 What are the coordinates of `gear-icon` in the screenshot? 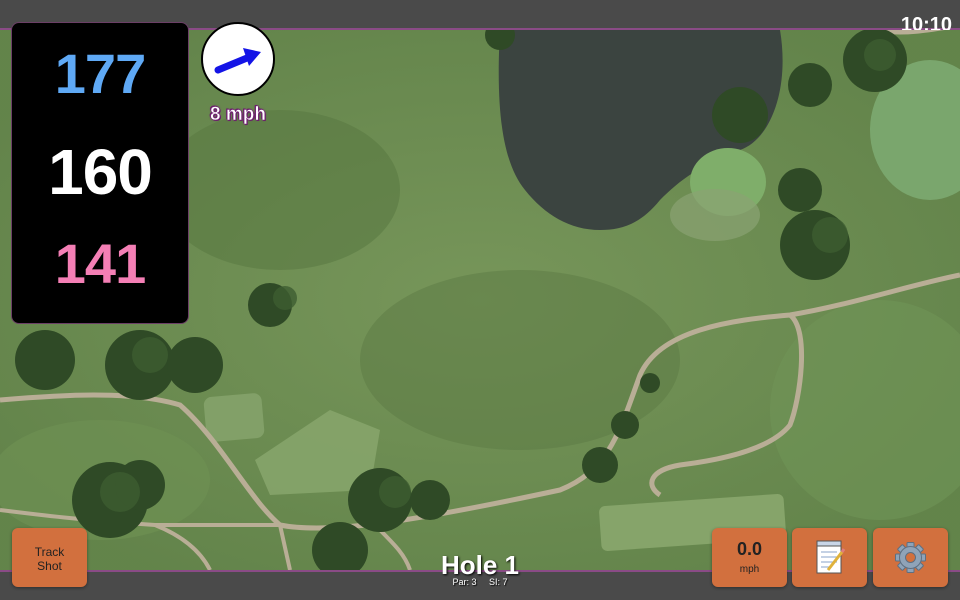 It's located at (910, 557).